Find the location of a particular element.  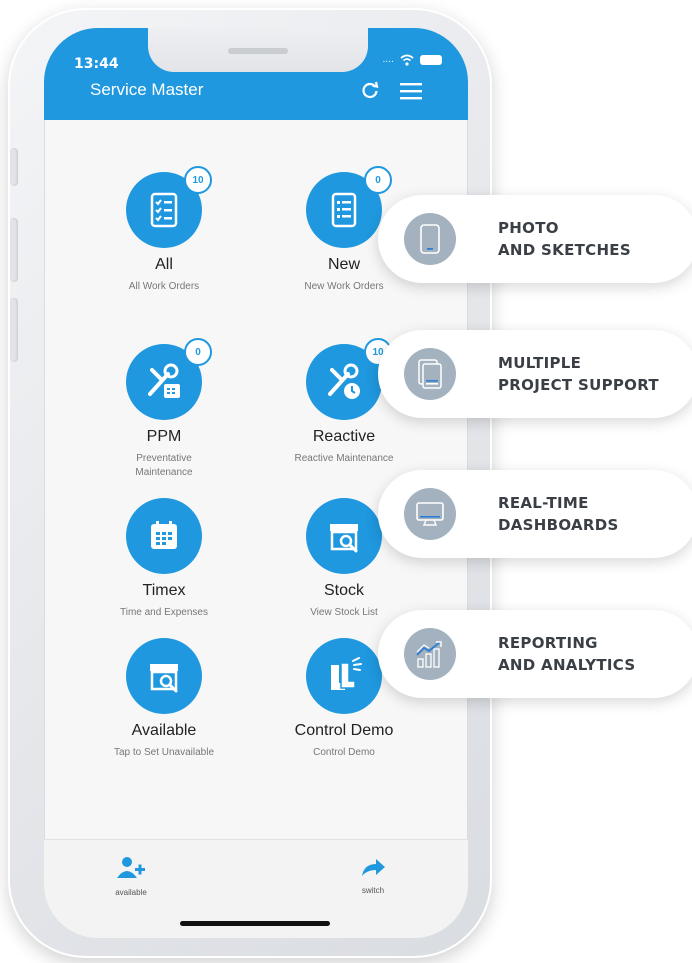

tile-title: Available is located at coordinates (164, 730).